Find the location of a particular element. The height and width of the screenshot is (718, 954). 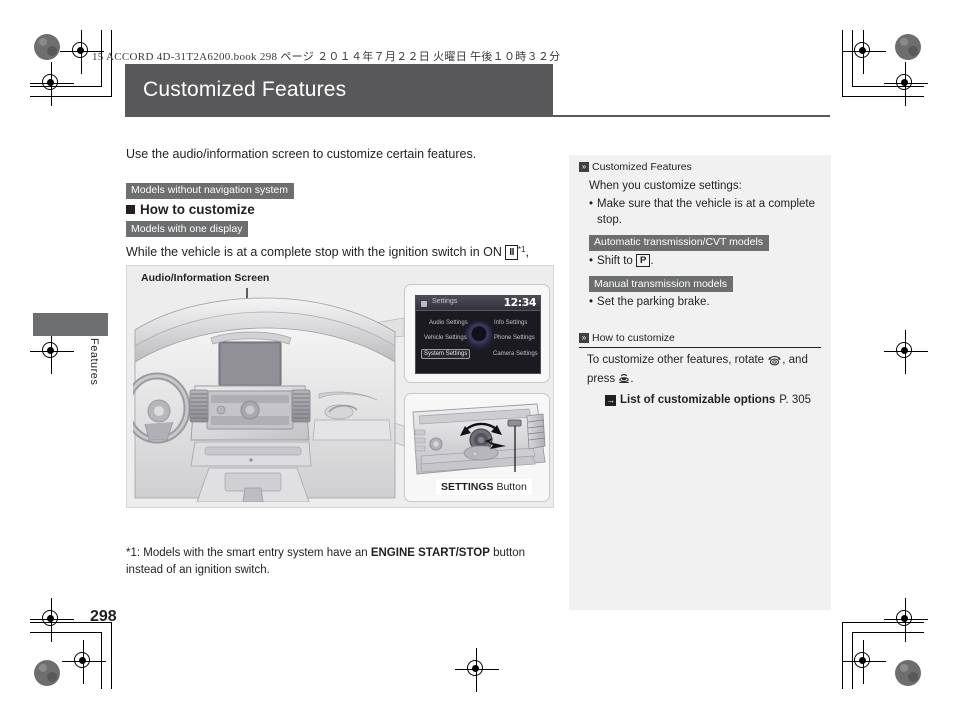

section-heading: How to customize is located at coordinates (197, 209).